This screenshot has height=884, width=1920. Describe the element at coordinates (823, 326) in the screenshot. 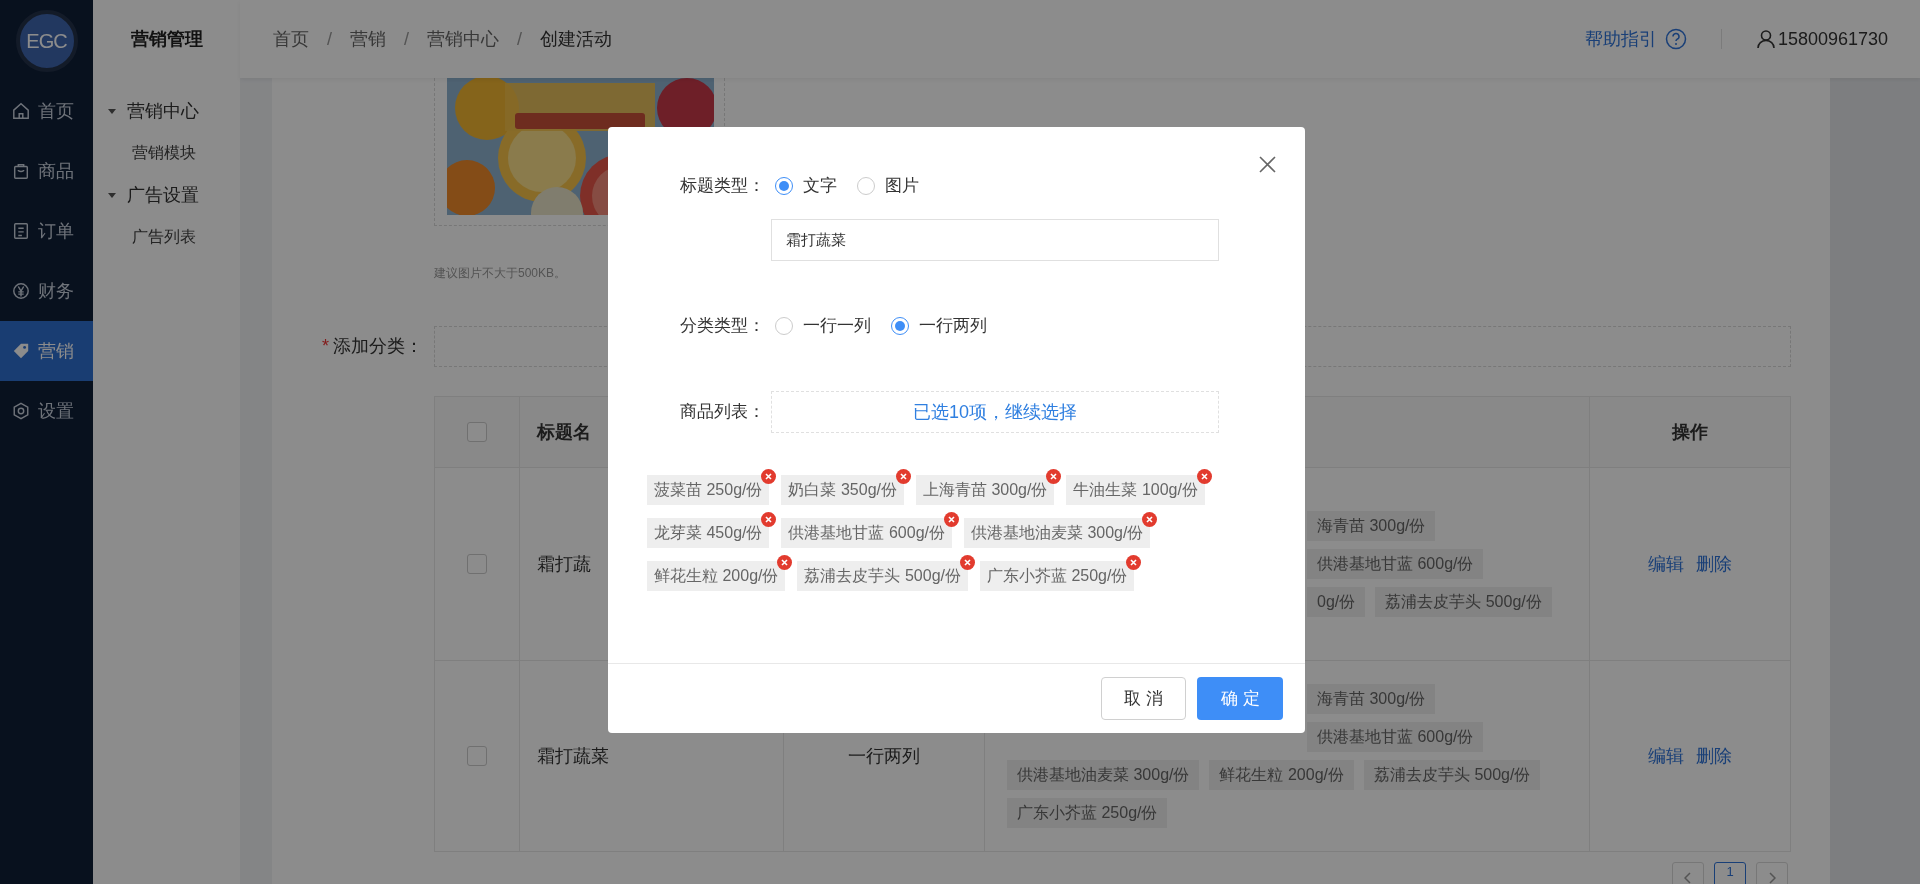

I see `radio-option: 一行一列` at that location.